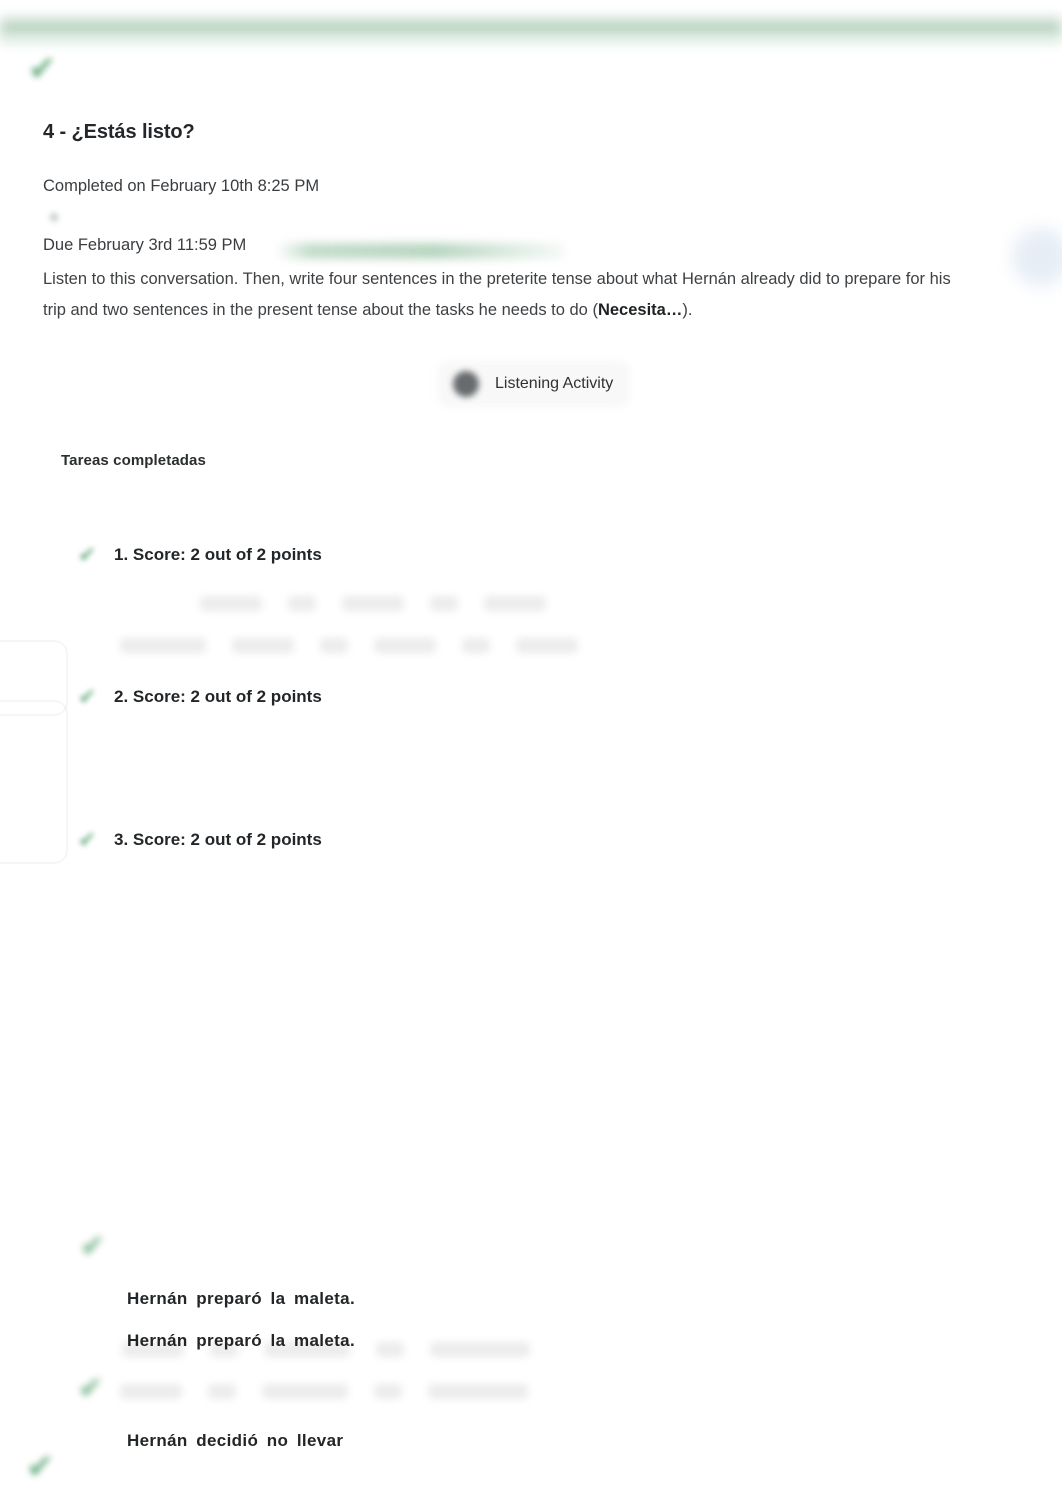  Describe the element at coordinates (218, 554) in the screenshot. I see `task-score-label: 1. Score: 2 out of 2 points` at that location.